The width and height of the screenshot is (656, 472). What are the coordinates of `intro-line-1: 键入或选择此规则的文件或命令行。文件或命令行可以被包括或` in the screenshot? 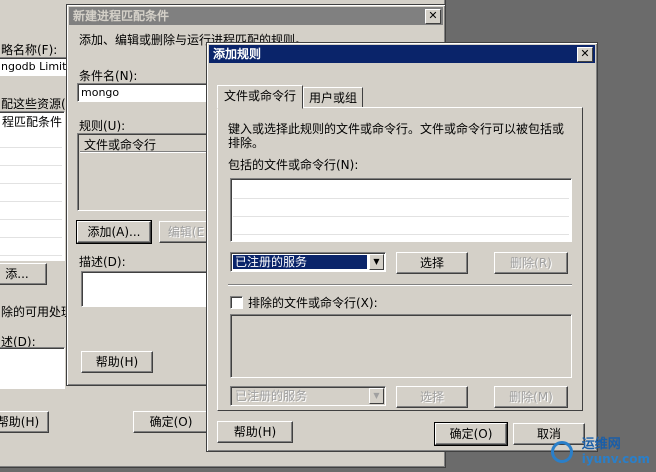 It's located at (396, 129).